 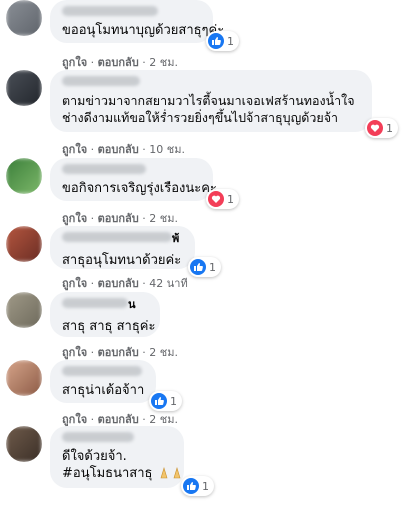 I want to click on comment-text: ขออนุโมทนาบุญด้วยสาธุๆค่ะ, so click(x=143, y=30).